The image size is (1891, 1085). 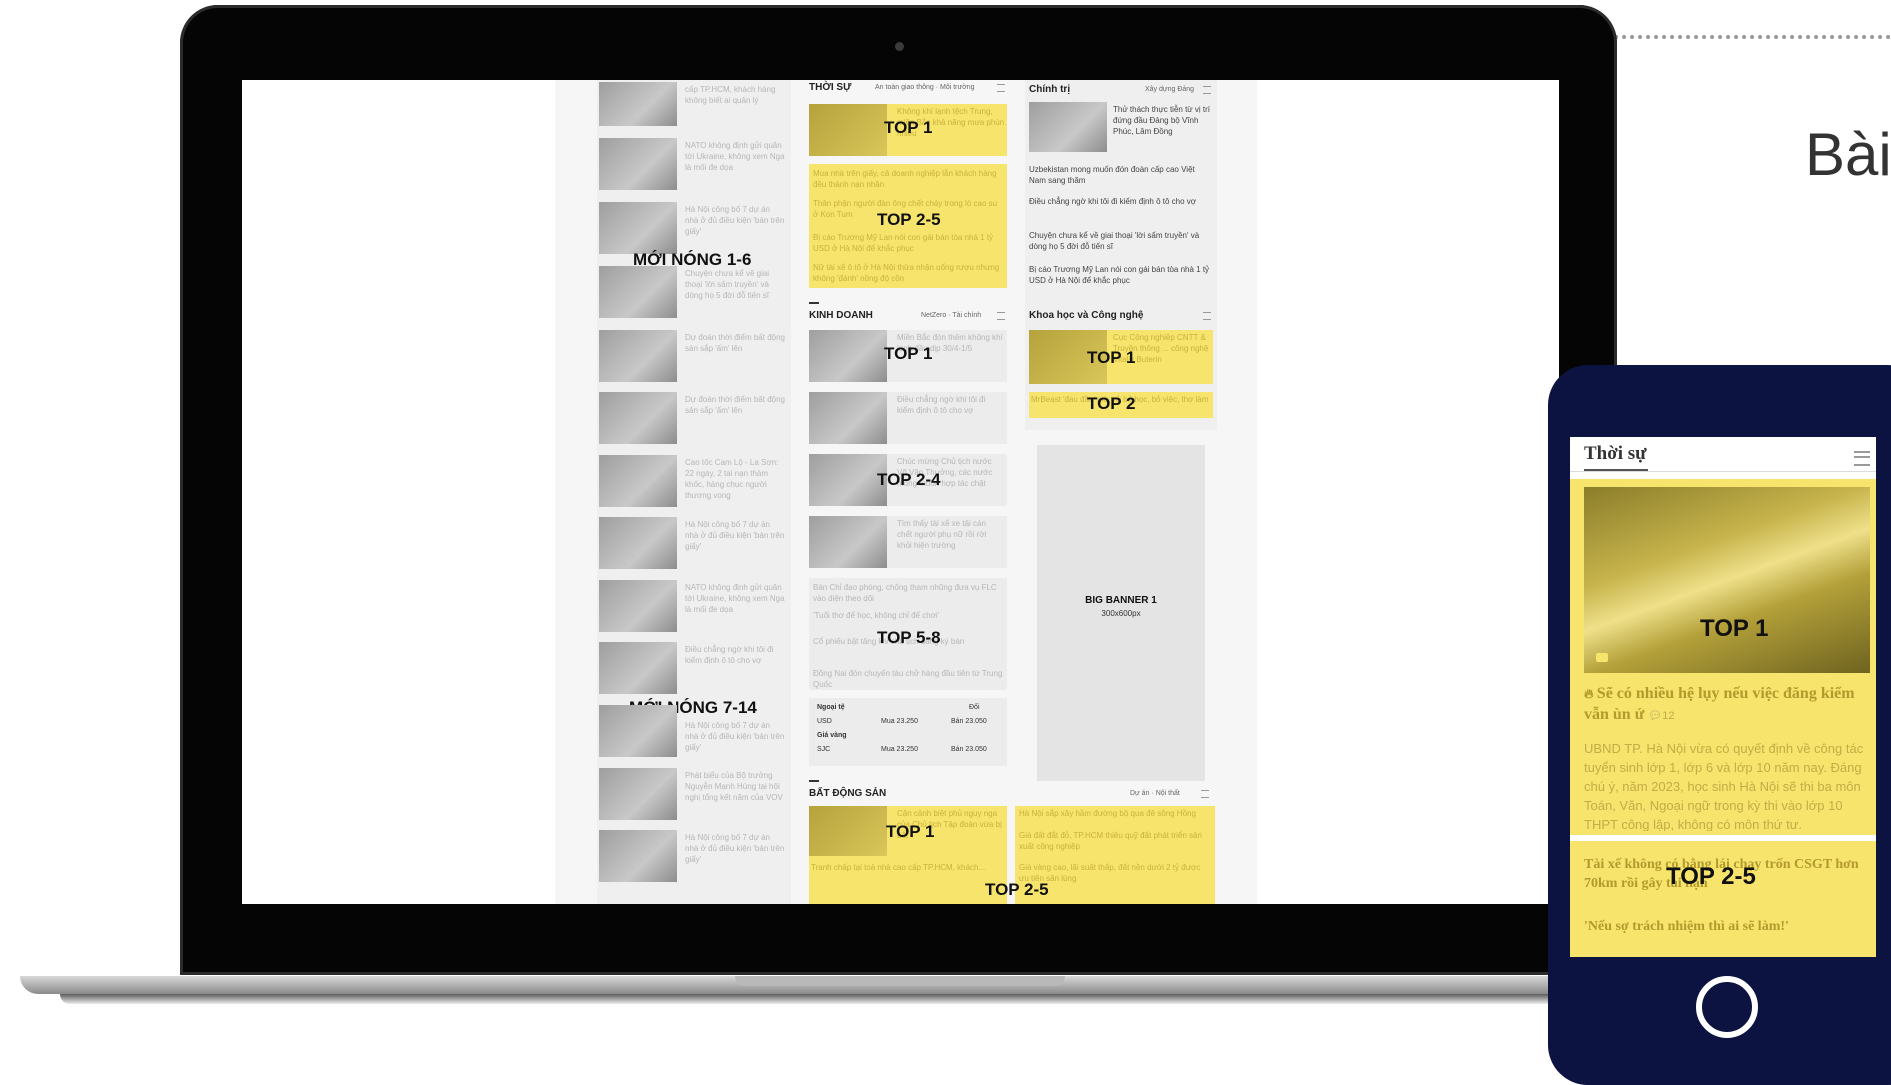 What do you see at coordinates (969, 749) in the screenshot?
I see `gold-sell: Bán 23.050` at bounding box center [969, 749].